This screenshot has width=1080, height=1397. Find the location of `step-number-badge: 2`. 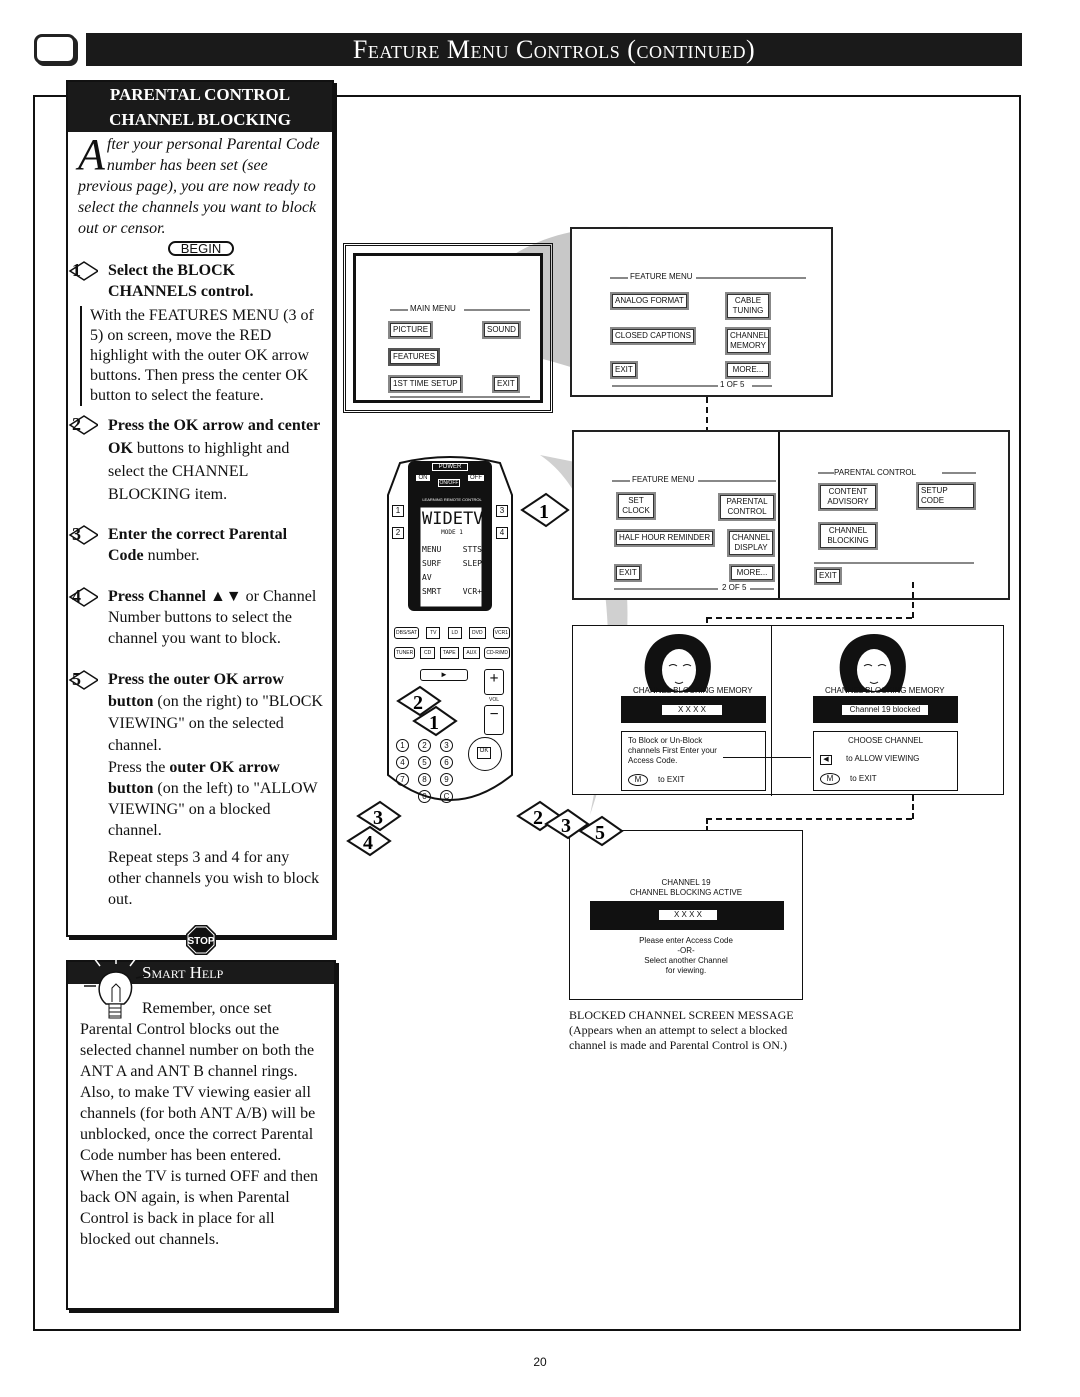

step-number-badge: 2 is located at coordinates (83, 424).